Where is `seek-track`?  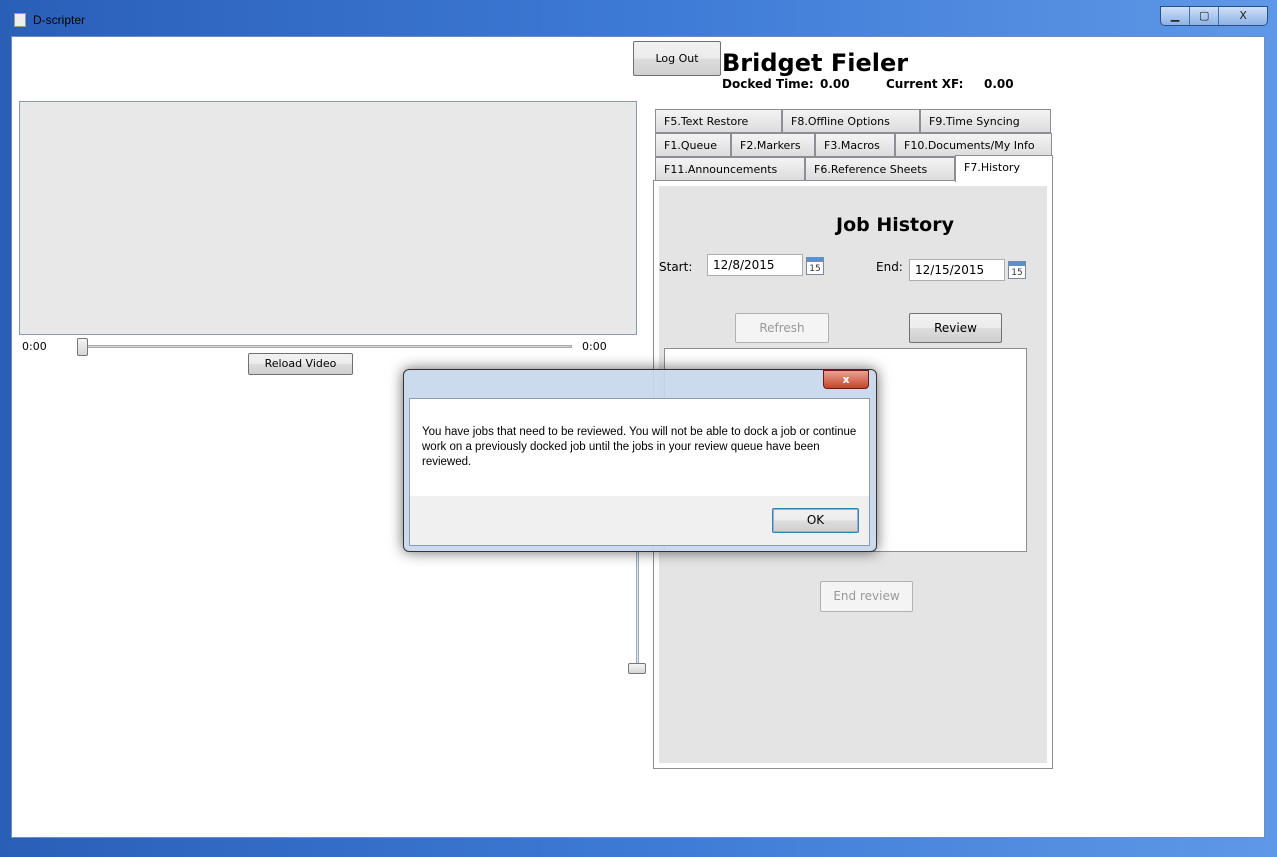 seek-track is located at coordinates (326, 346).